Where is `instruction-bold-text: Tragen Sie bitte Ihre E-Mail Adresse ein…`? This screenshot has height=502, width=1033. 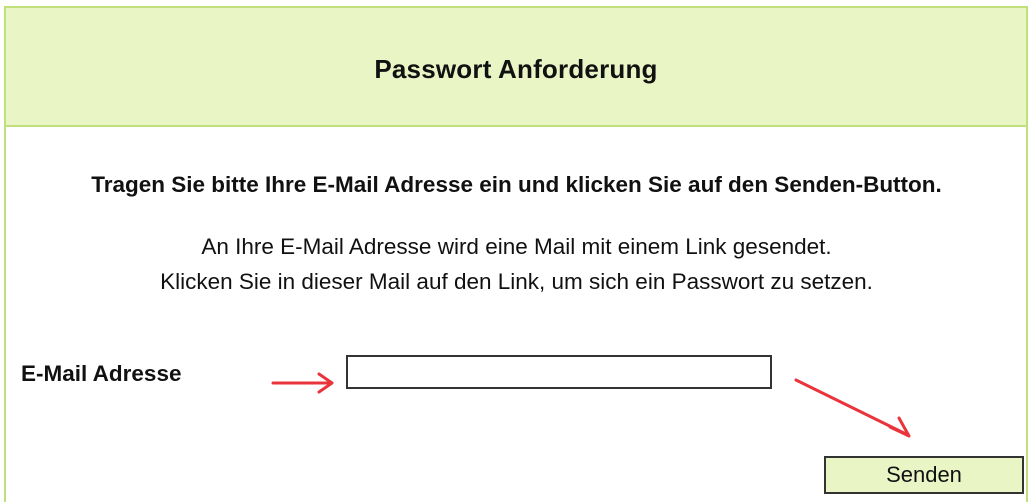
instruction-bold-text: Tragen Sie bitte Ihre E-Mail Adresse ein… is located at coordinates (516, 184).